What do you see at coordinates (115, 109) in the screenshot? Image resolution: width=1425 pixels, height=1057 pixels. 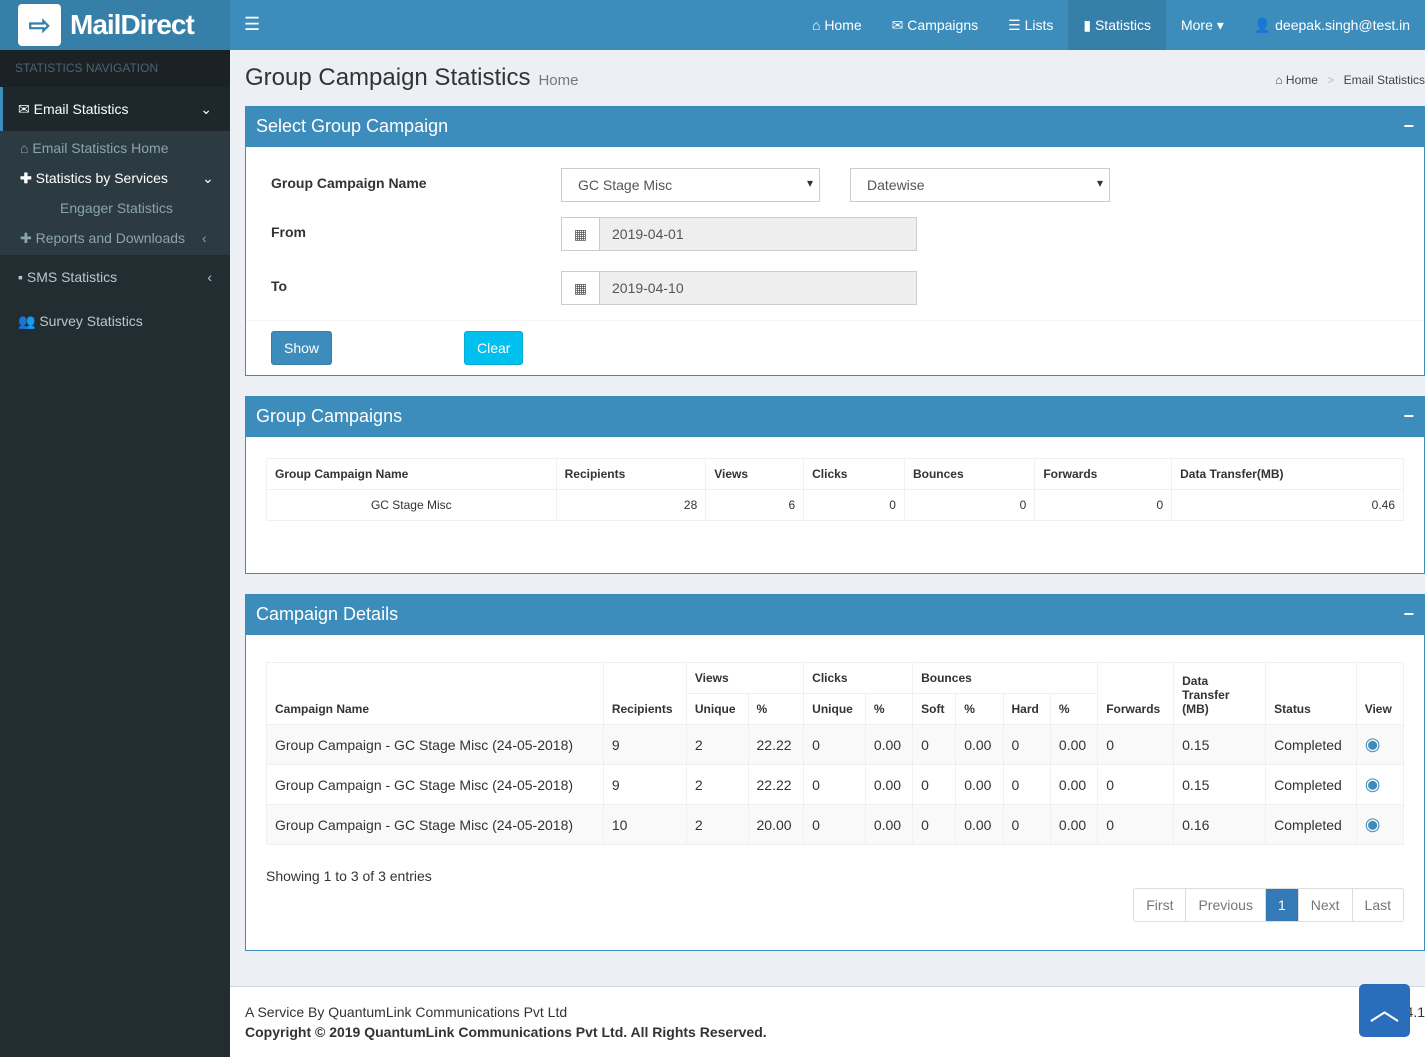 I see `sidebar-item-email-statistics: ✉ Email Statistics ⌄` at bounding box center [115, 109].